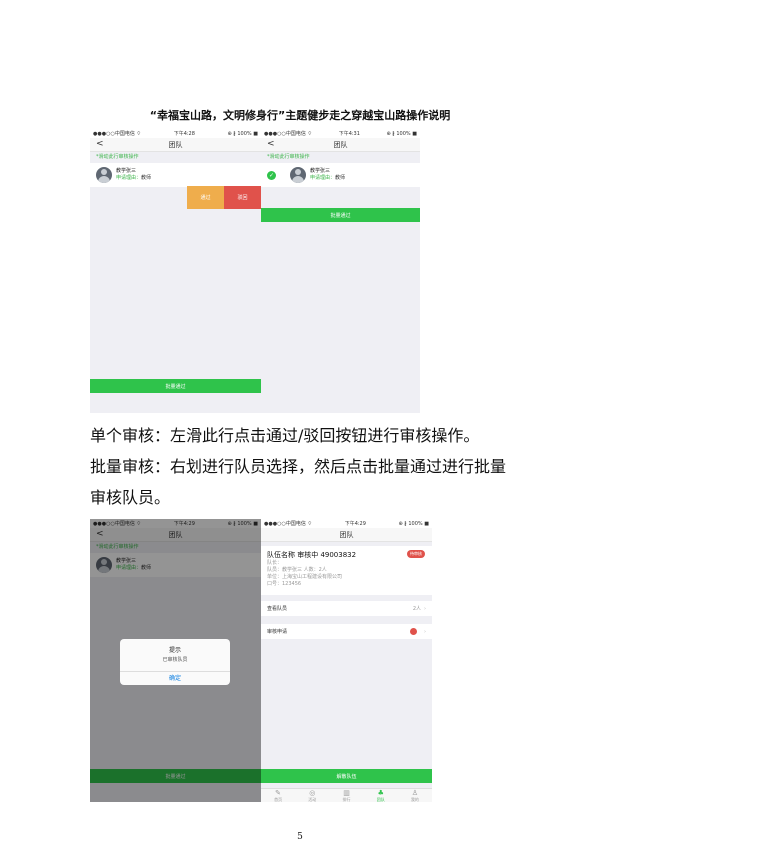  I want to click on review-requests-row: 审核申请 ›, so click(346, 631).